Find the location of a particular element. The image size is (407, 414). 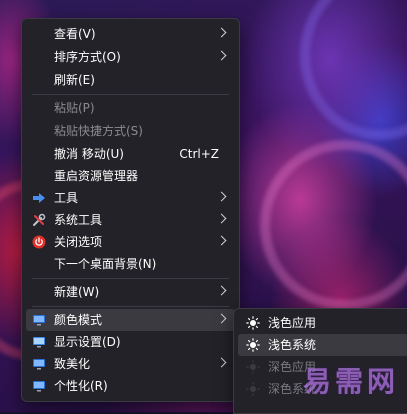

submenu-item-label: 浅色应用 is located at coordinates (292, 323).